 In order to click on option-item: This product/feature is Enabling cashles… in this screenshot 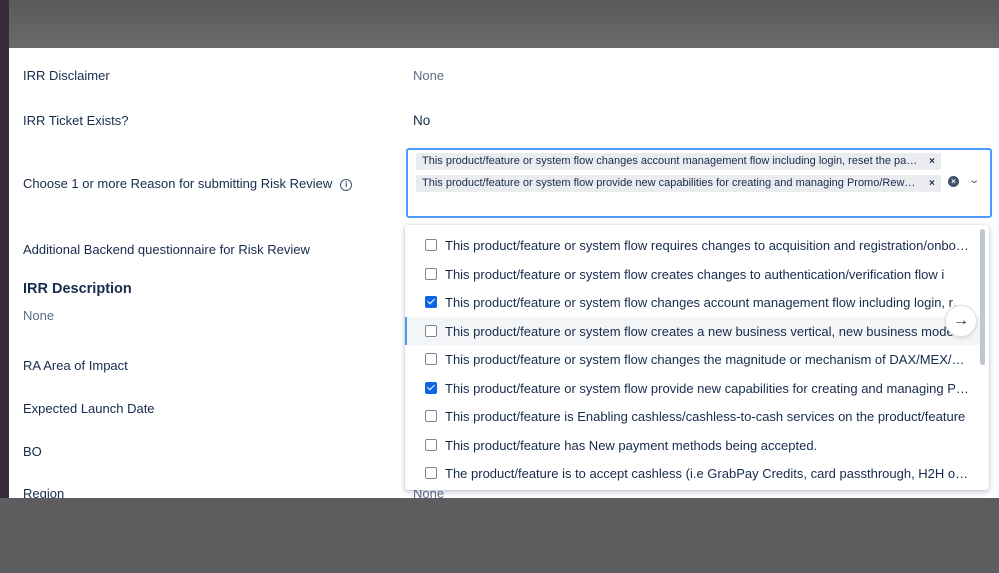, I will do `click(692, 416)`.